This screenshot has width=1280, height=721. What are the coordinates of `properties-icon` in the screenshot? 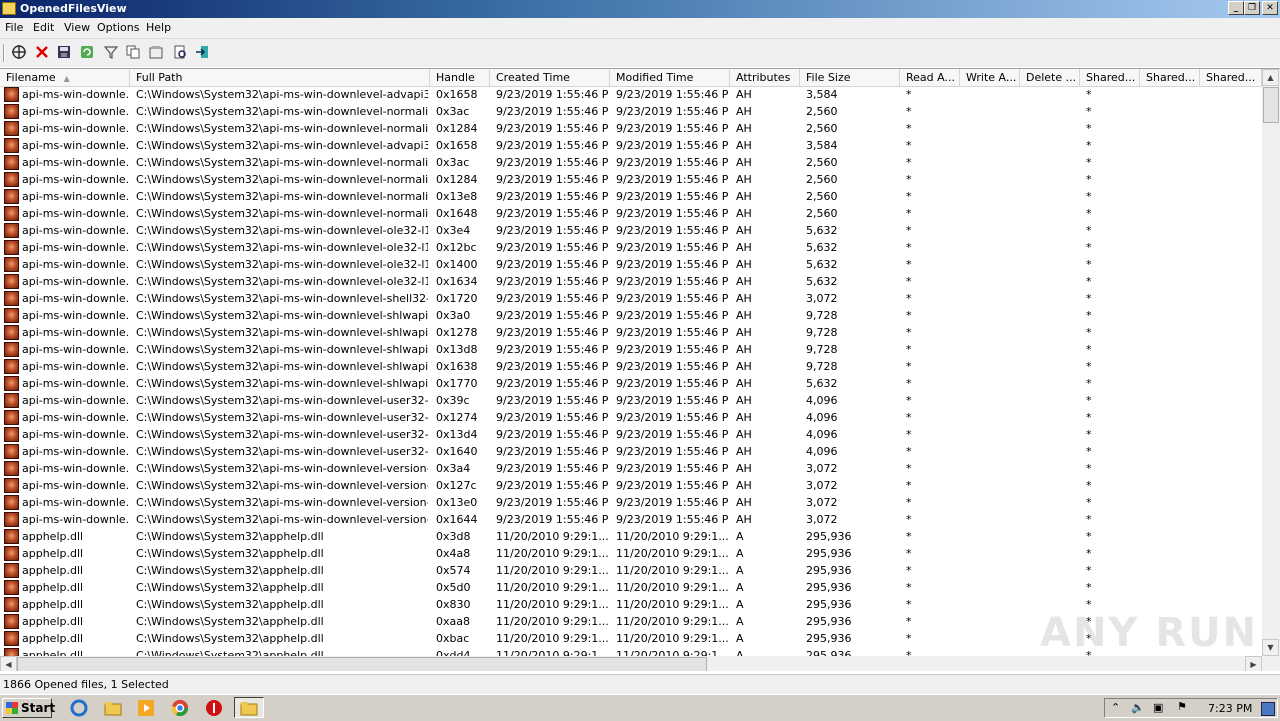 It's located at (19, 52).